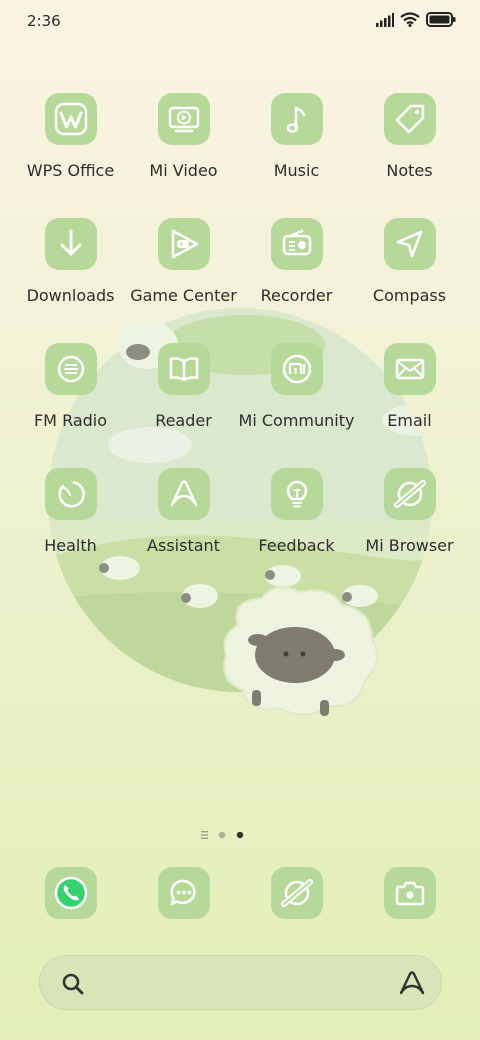  What do you see at coordinates (240, 835) in the screenshot?
I see `page-dot-active` at bounding box center [240, 835].